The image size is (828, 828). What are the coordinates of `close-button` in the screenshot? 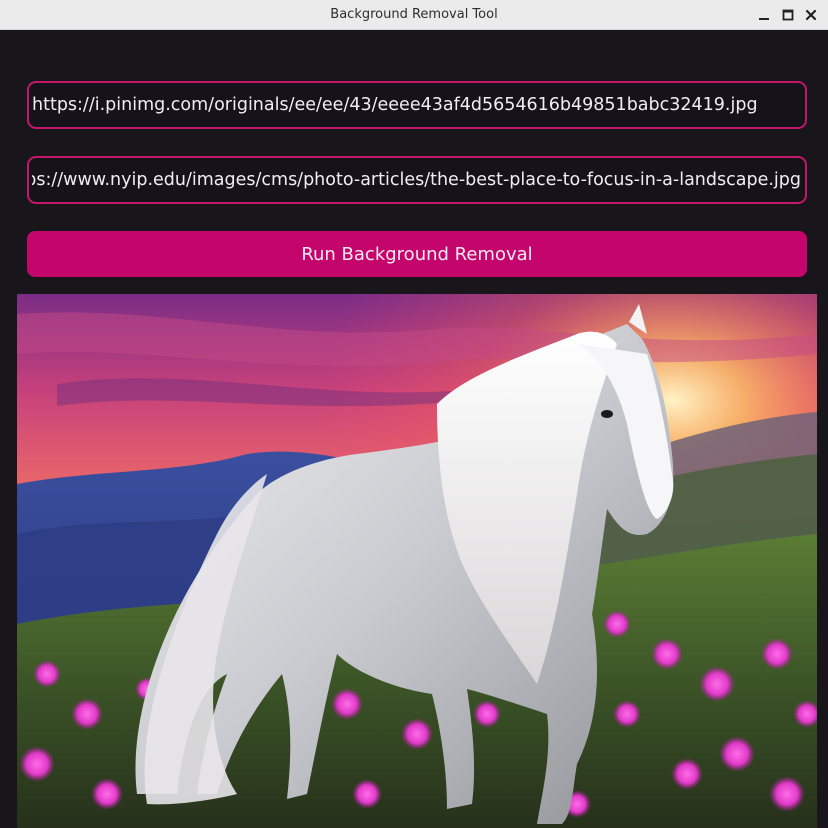 It's located at (811, 15).